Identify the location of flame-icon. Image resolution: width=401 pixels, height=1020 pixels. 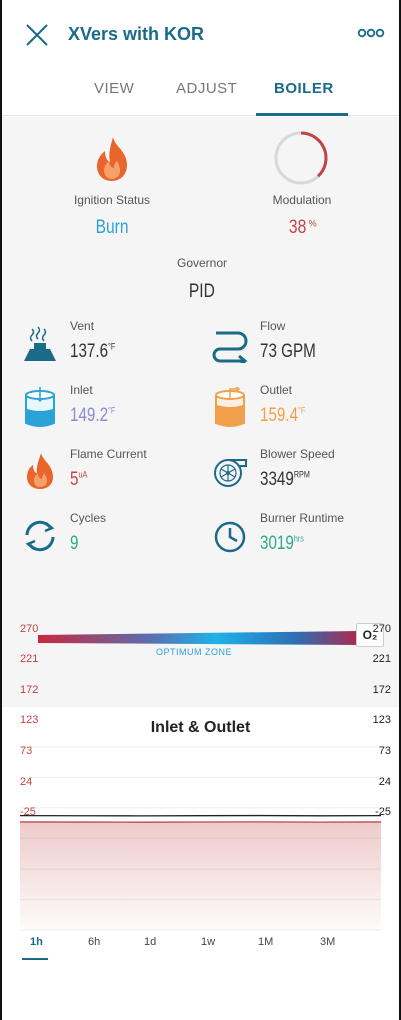
(112, 159).